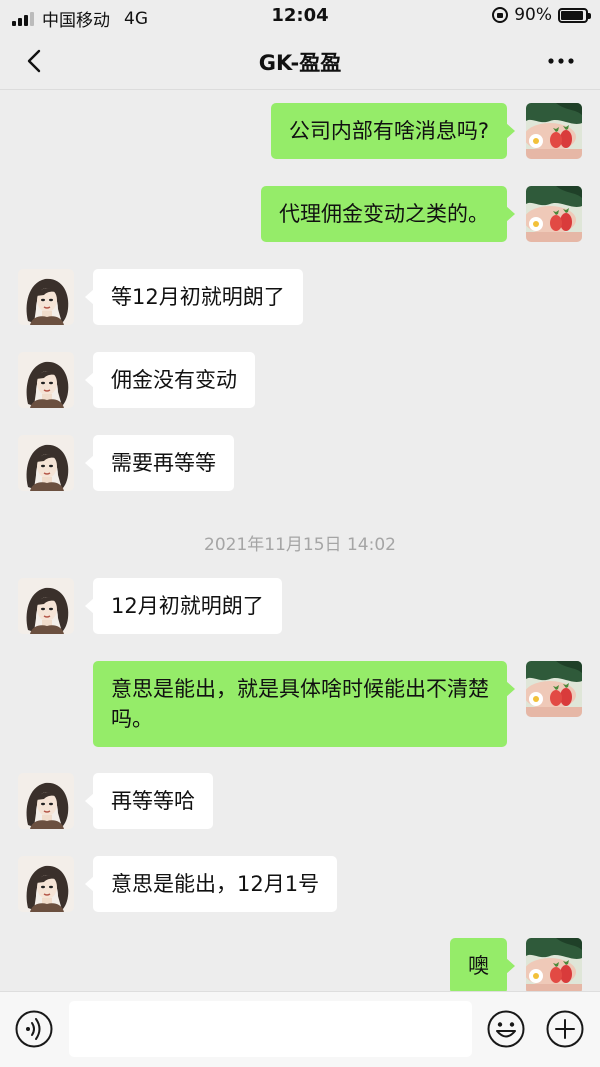 The height and width of the screenshot is (1067, 600). Describe the element at coordinates (34, 1029) in the screenshot. I see `voice-icon` at that location.